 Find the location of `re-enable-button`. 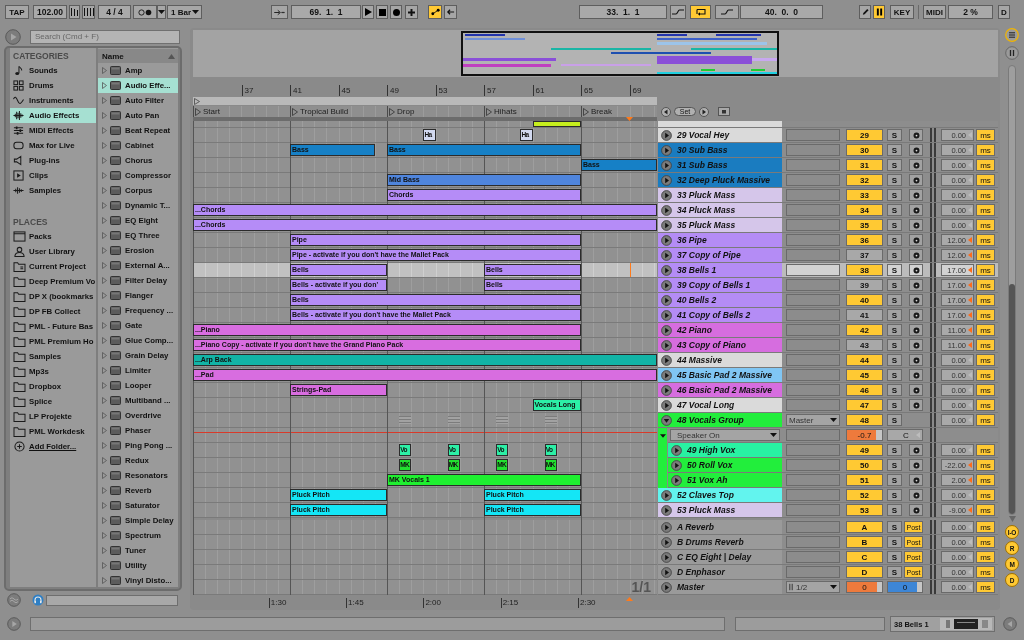

re-enable-button is located at coordinates (450, 12).